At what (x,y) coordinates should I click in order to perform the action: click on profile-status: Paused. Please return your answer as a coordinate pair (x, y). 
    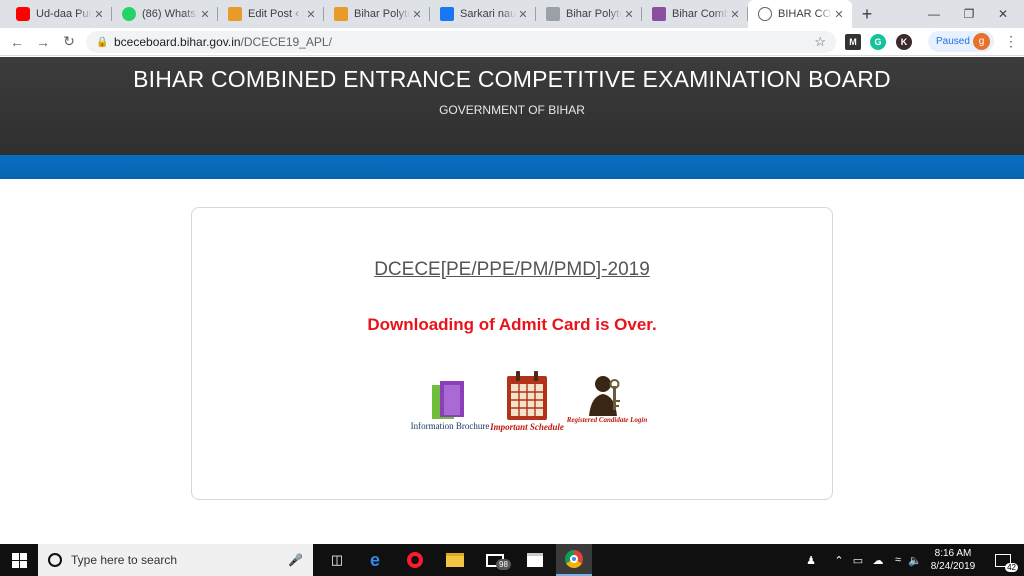
    Looking at the image, I should click on (953, 41).